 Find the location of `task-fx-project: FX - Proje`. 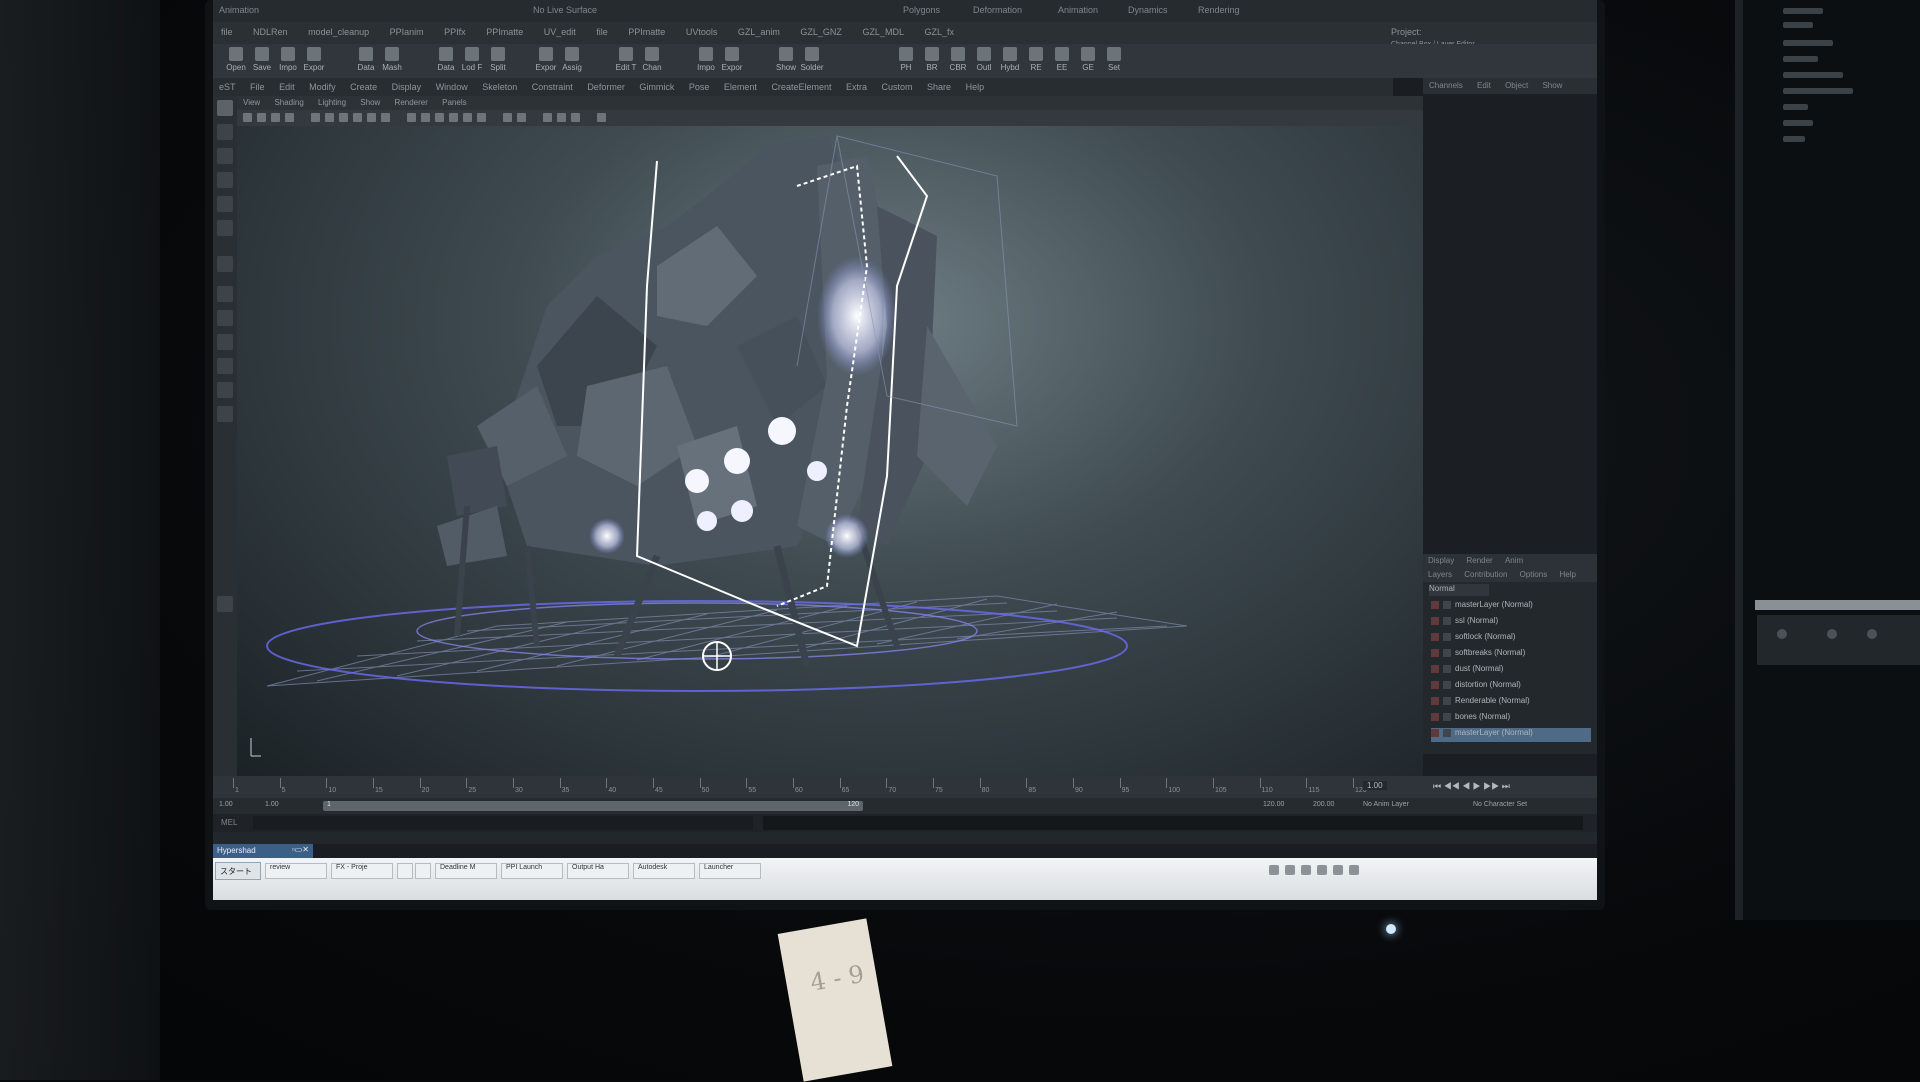

task-fx-project: FX - Proje is located at coordinates (362, 871).